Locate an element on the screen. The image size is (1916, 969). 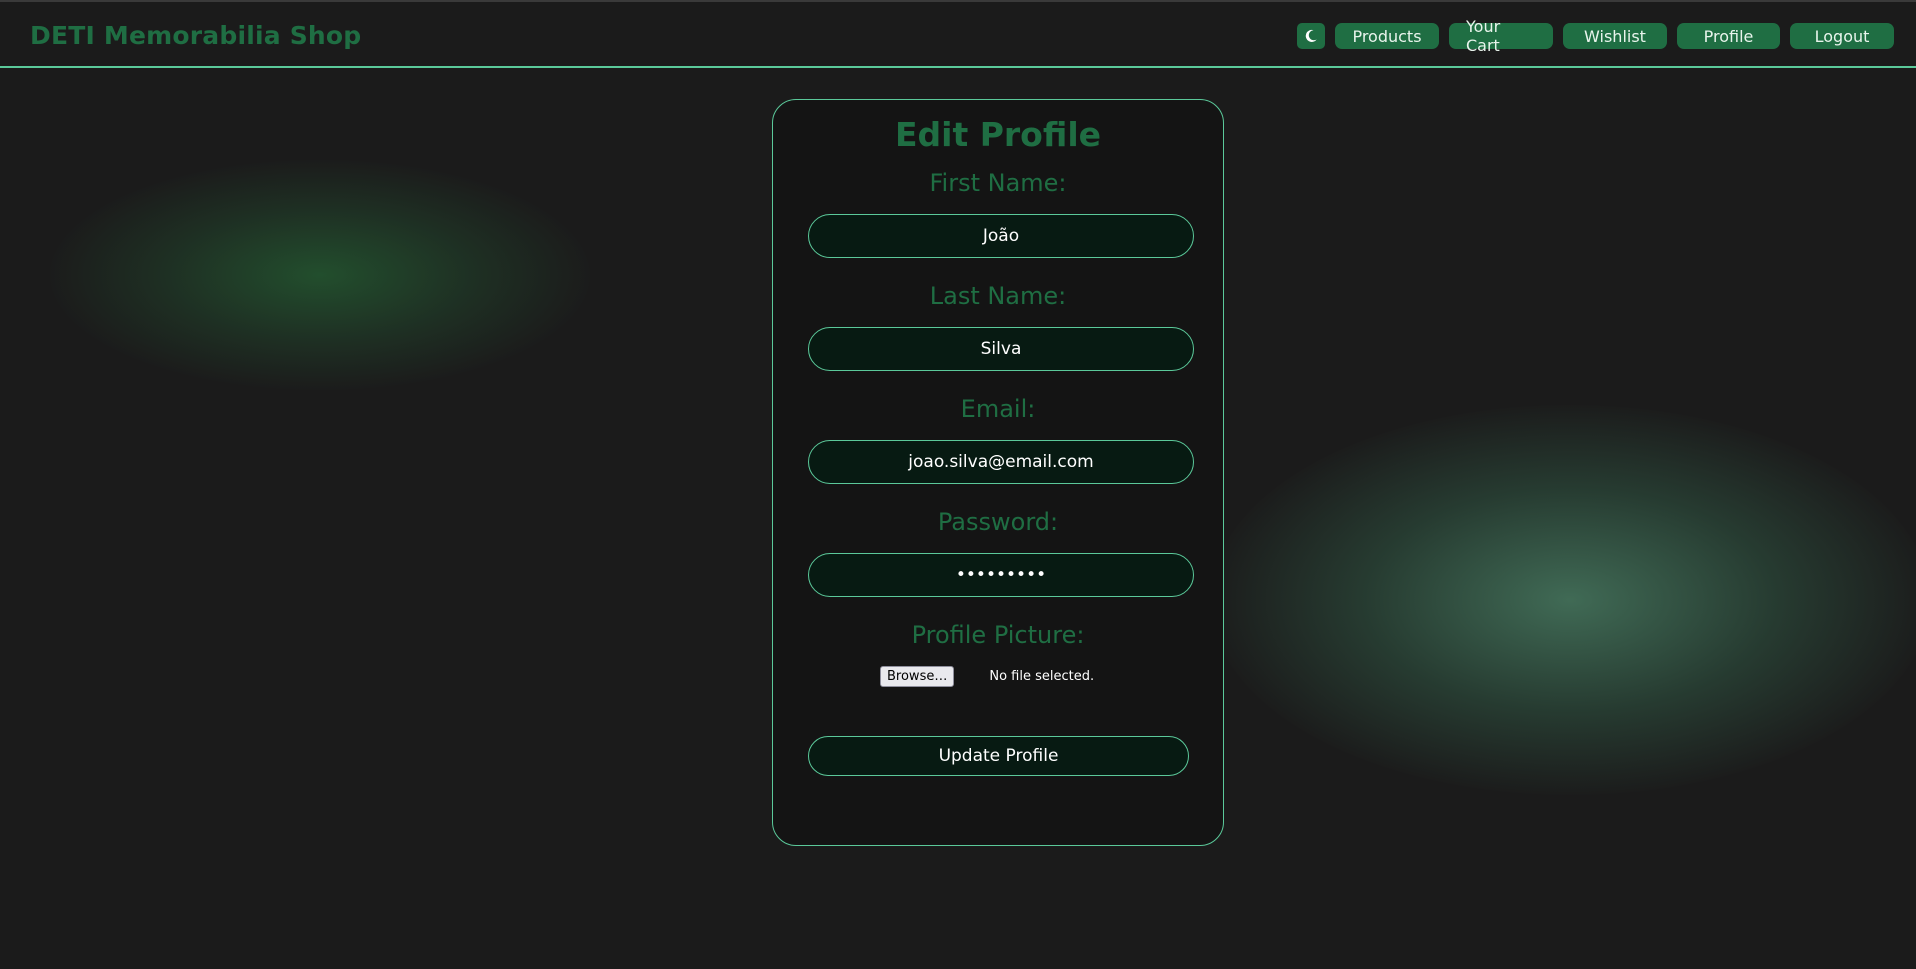
background-glow-left is located at coordinates (320, 275).